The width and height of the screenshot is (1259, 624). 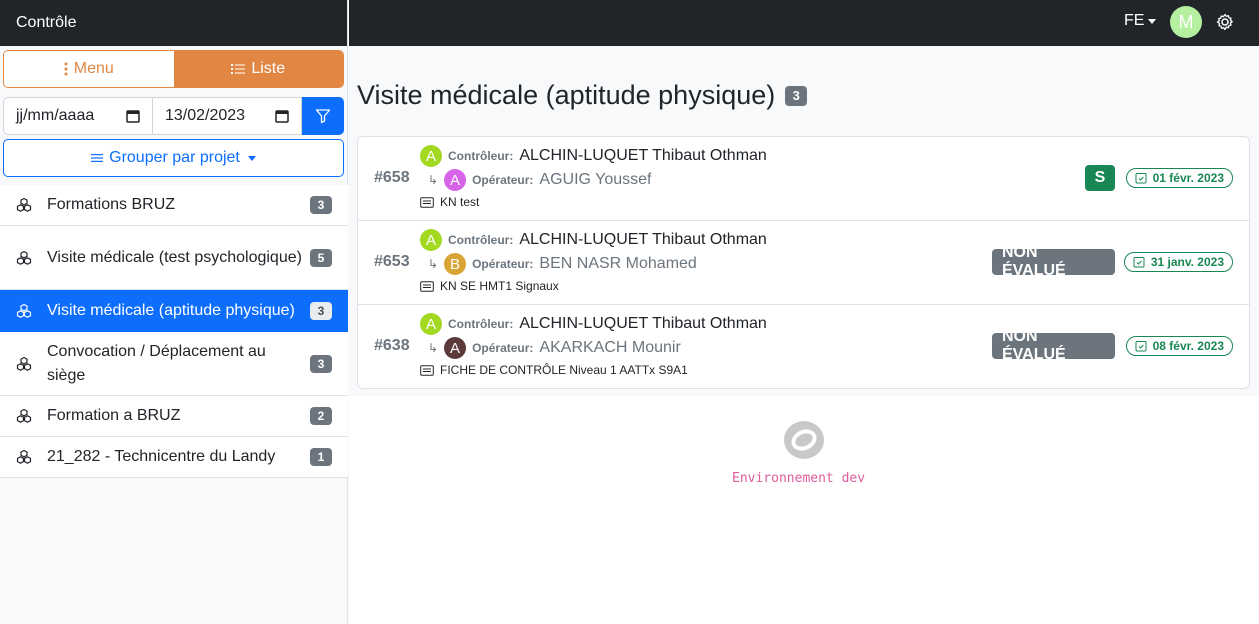 What do you see at coordinates (499, 286) in the screenshot?
I see `form-name: KN SE HMT1 Signaux` at bounding box center [499, 286].